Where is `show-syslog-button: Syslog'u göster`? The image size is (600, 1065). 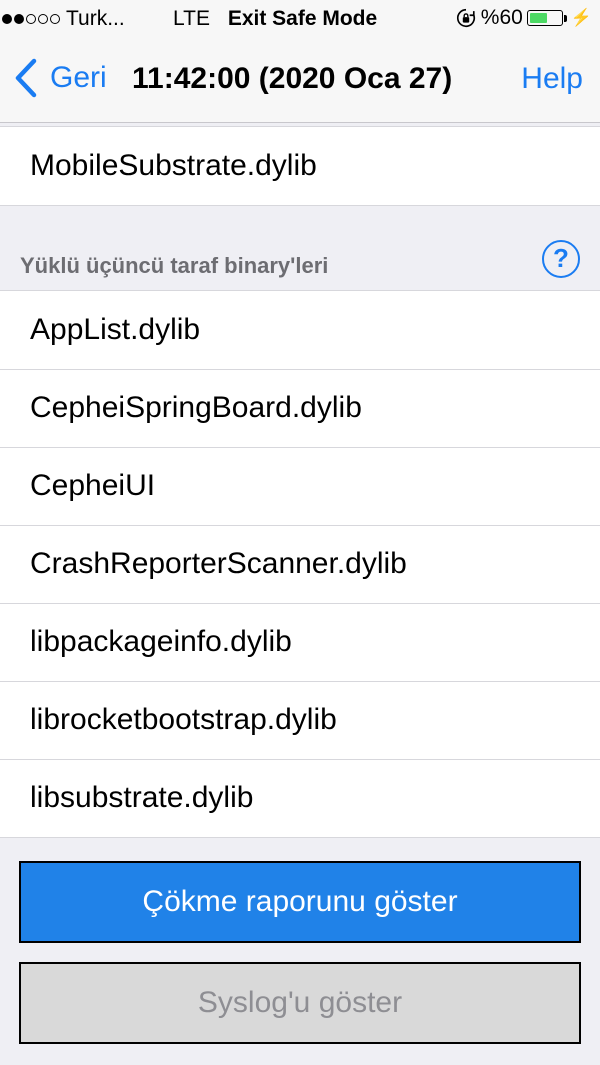
show-syslog-button: Syslog'u göster is located at coordinates (300, 1003).